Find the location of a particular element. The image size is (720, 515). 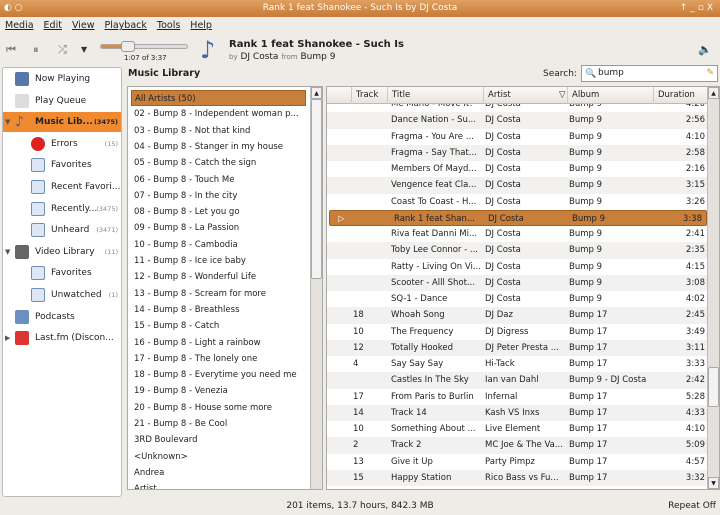

sidebar-item-recently: Recently... (3475) is located at coordinates (62, 209).